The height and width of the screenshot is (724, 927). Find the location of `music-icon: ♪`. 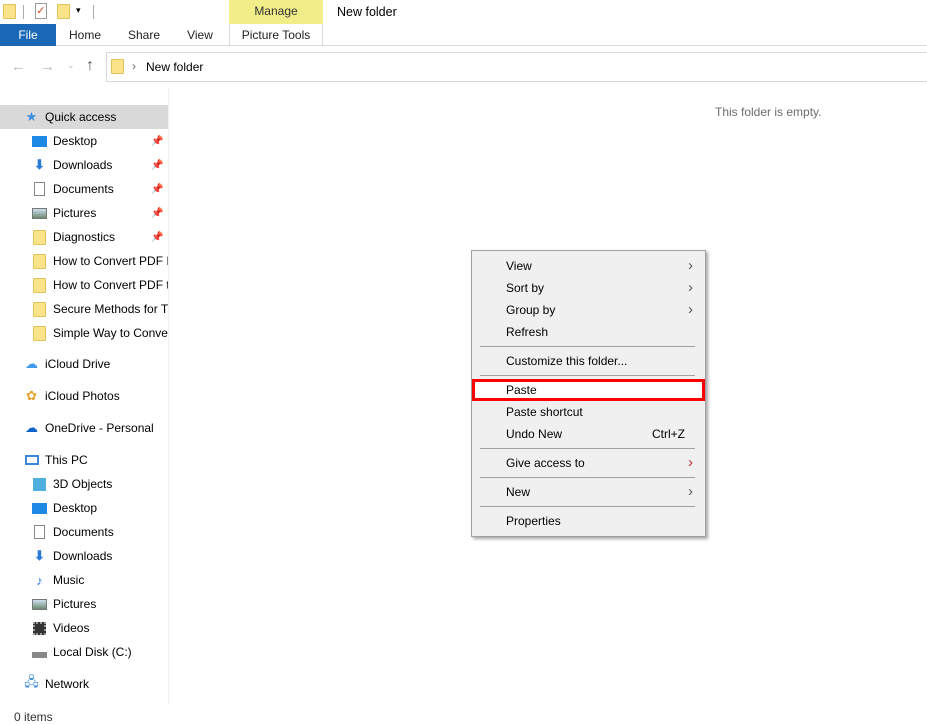

music-icon: ♪ is located at coordinates (39, 580).